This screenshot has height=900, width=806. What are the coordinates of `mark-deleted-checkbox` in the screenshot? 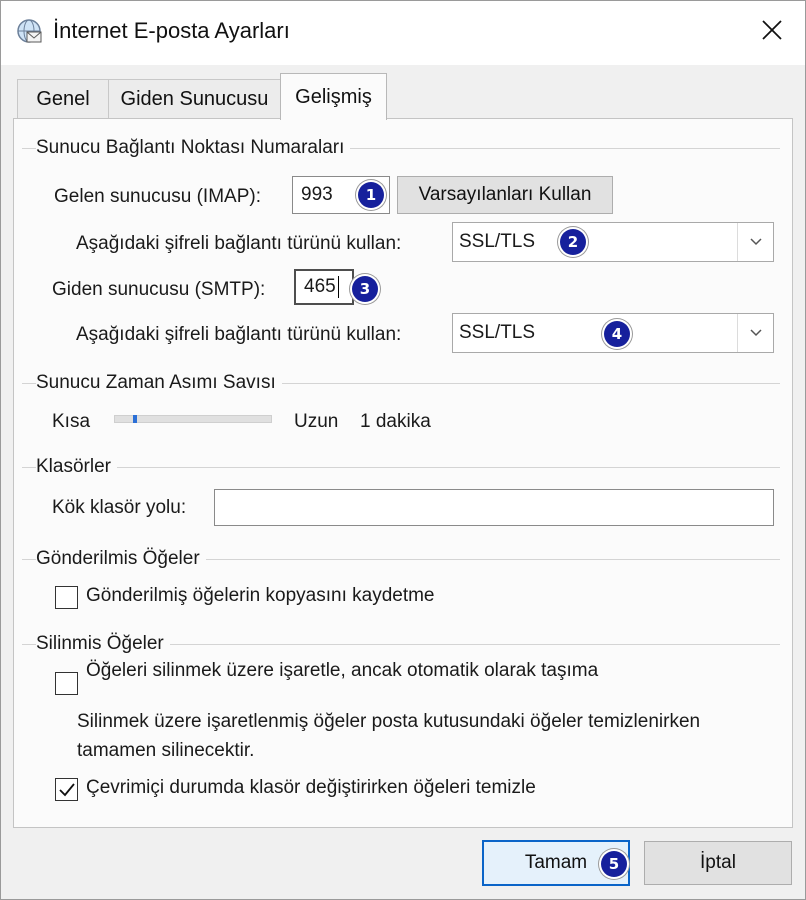 It's located at (66, 683).